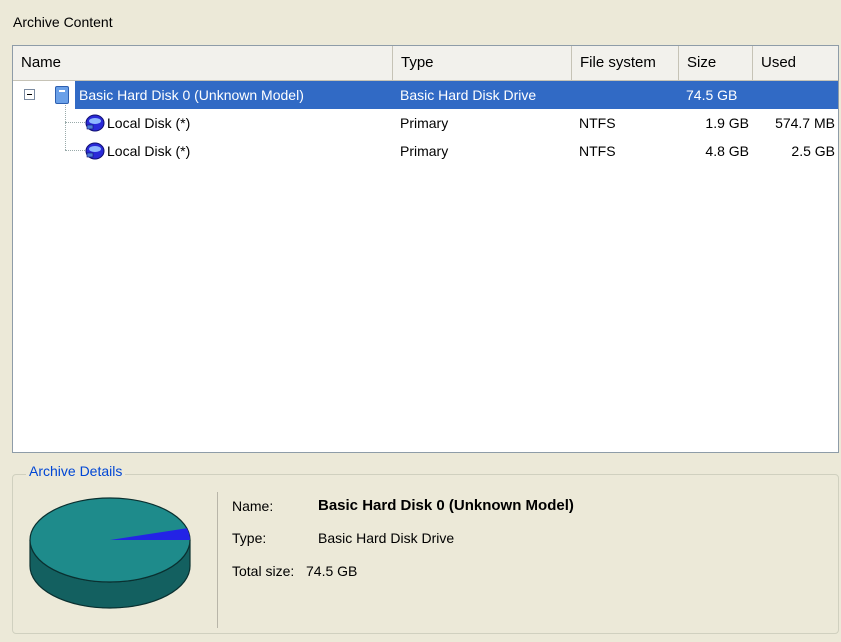 Image resolution: width=841 pixels, height=642 pixels. What do you see at coordinates (62, 95) in the screenshot?
I see `hard-disk-icon` at bounding box center [62, 95].